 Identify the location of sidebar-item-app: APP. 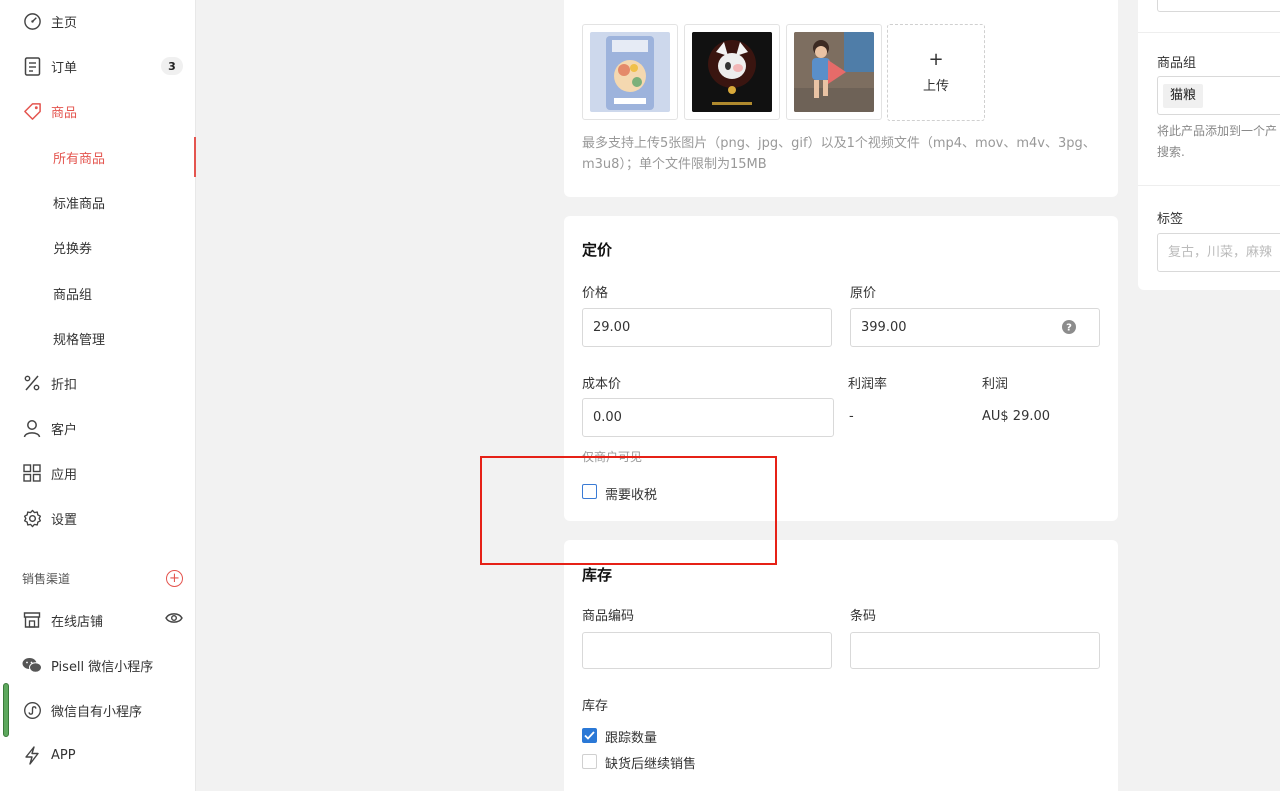
(98, 755).